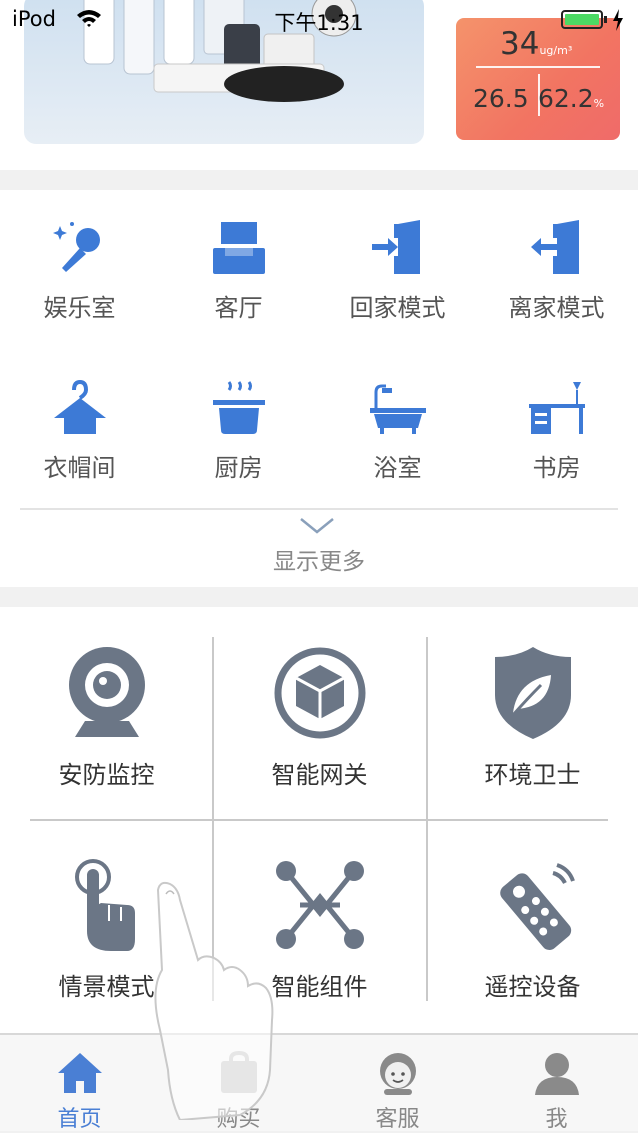  I want to click on room-label: 离家模式, so click(556, 308).